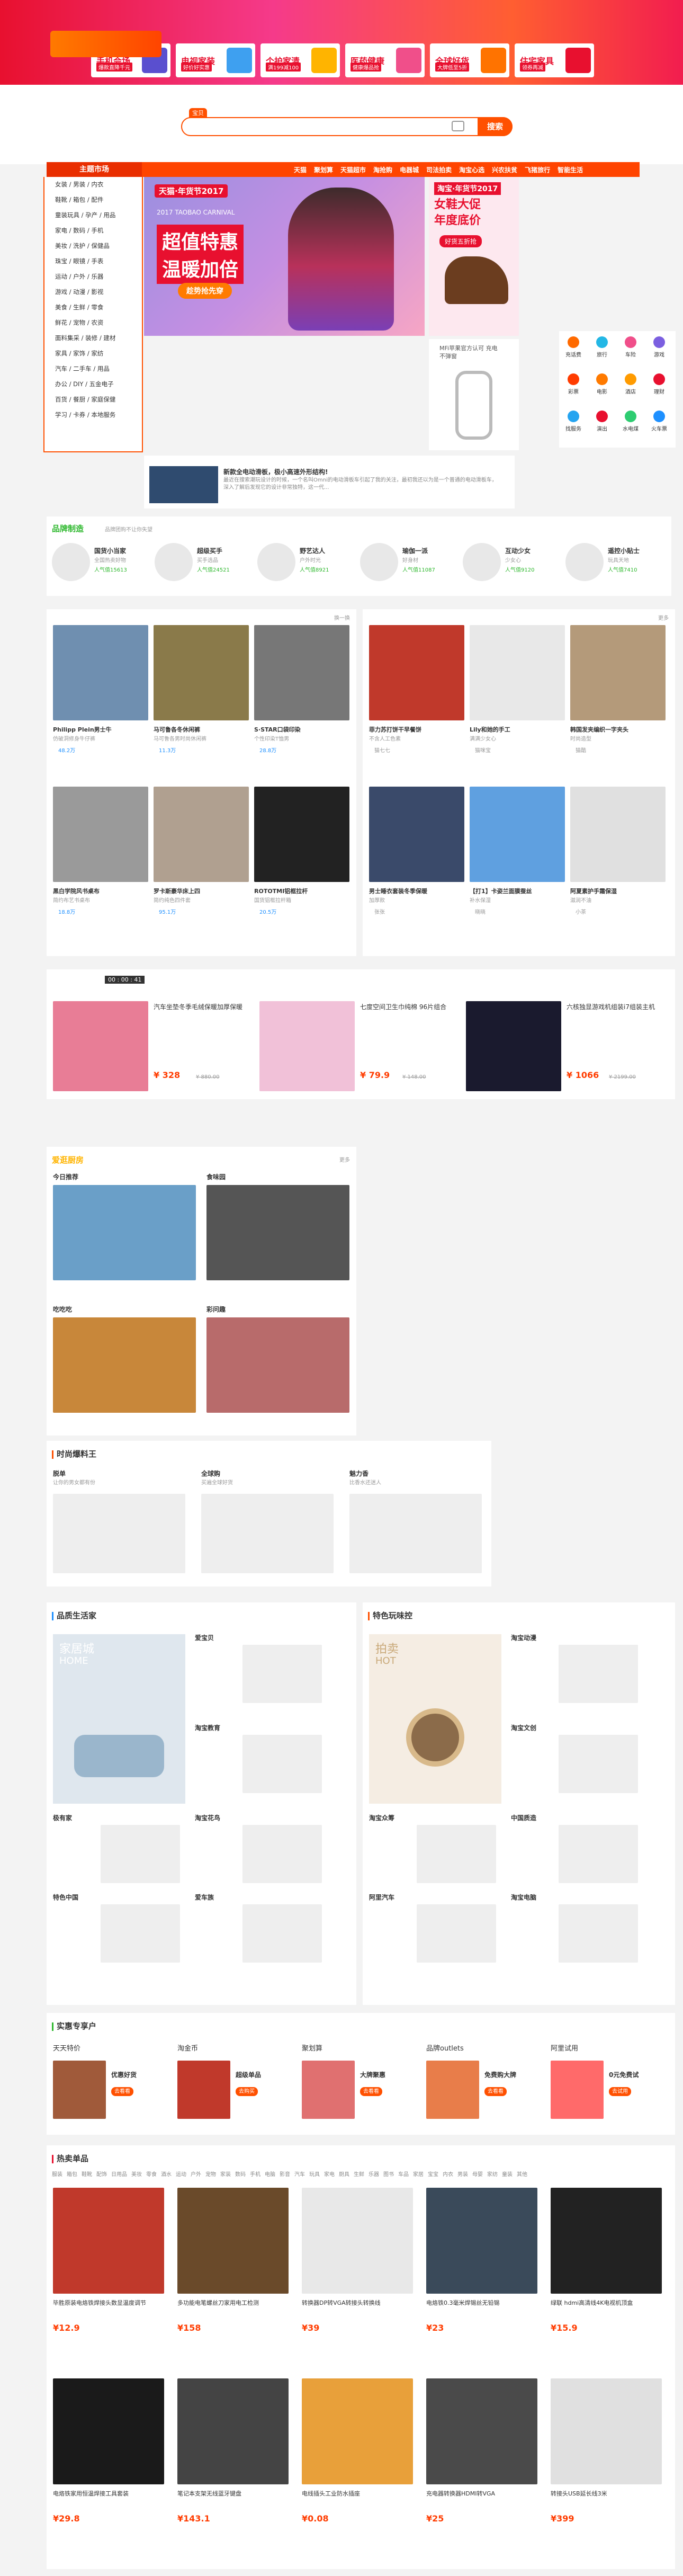  I want to click on service-item: 游戏, so click(659, 347).